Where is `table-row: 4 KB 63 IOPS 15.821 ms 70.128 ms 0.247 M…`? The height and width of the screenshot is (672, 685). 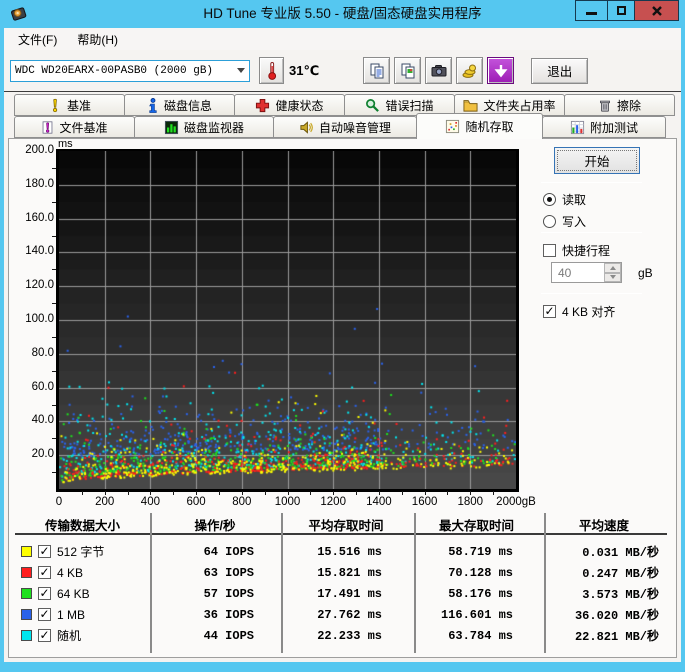 table-row: 4 KB 63 IOPS 15.821 ms 70.128 ms 0.247 M… is located at coordinates (343, 572).